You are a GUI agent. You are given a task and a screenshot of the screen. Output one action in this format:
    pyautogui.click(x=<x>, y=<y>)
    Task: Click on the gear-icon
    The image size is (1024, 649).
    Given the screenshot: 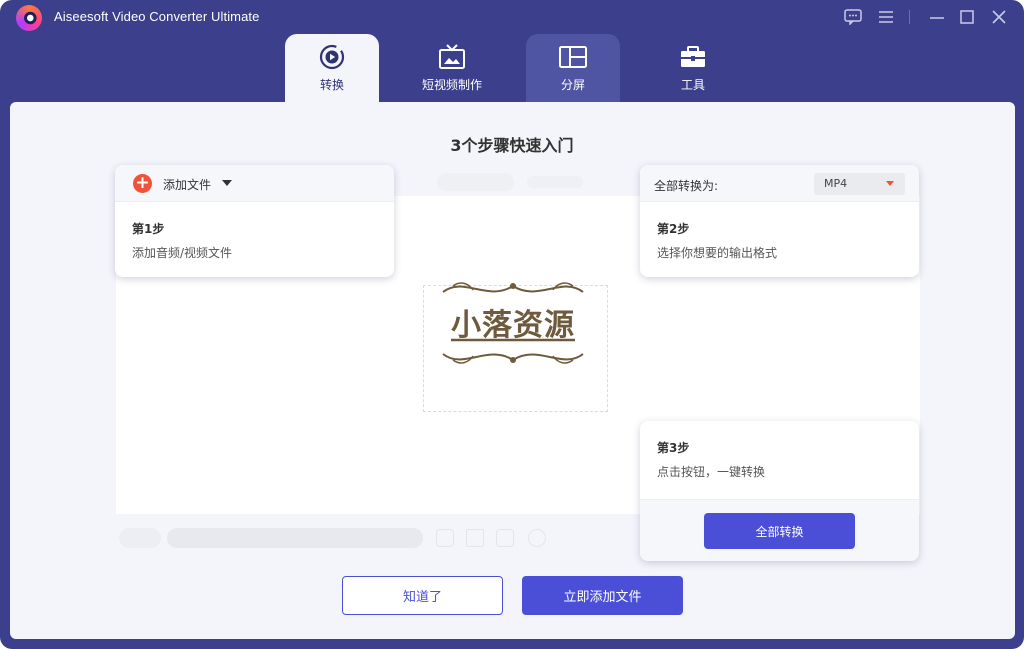 What is the action you would take?
    pyautogui.click(x=537, y=538)
    